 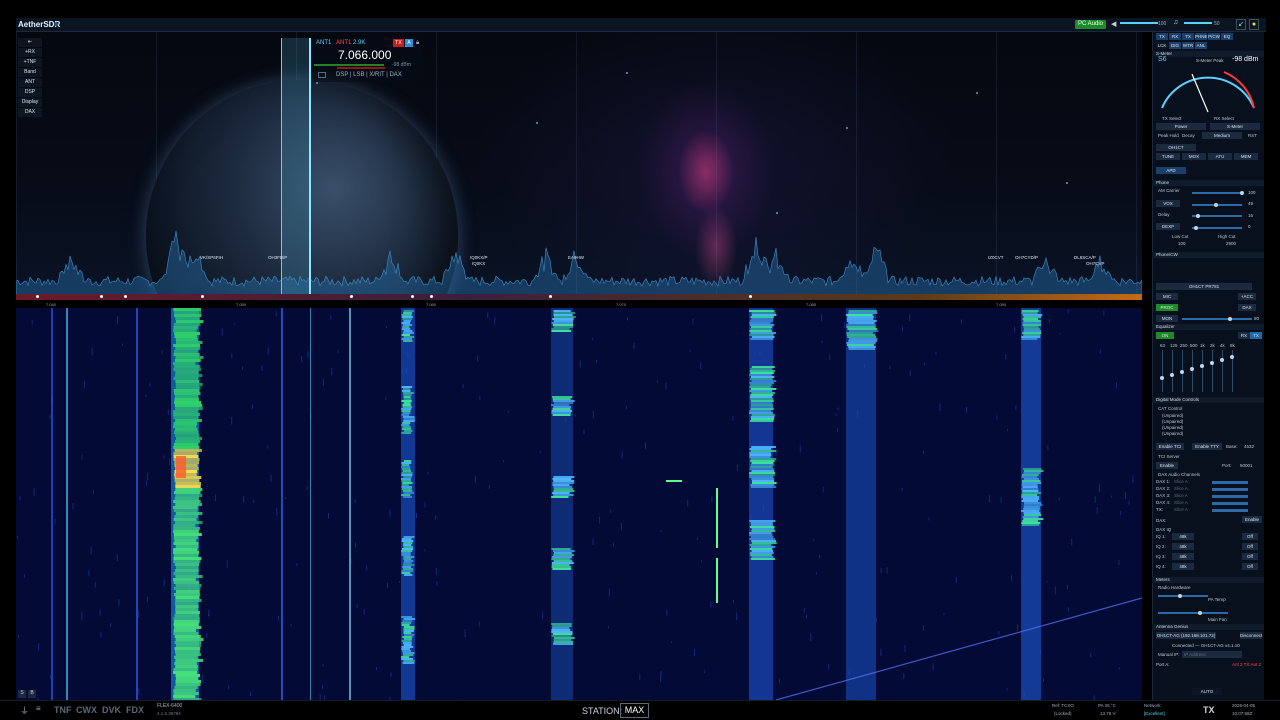 What do you see at coordinates (1168, 156) in the screenshot?
I see `tune-button: TUNE` at bounding box center [1168, 156].